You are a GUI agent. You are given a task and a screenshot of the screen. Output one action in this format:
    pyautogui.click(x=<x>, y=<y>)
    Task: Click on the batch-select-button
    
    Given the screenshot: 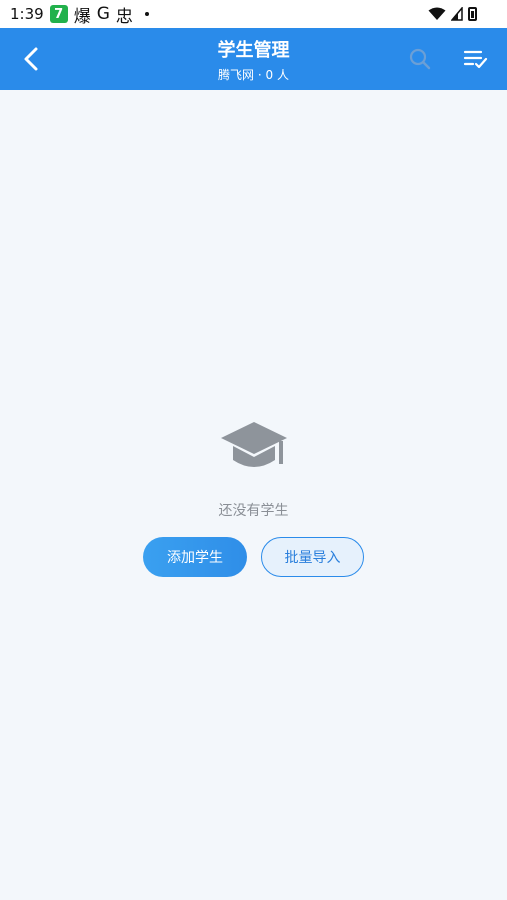 What is the action you would take?
    pyautogui.click(x=475, y=59)
    